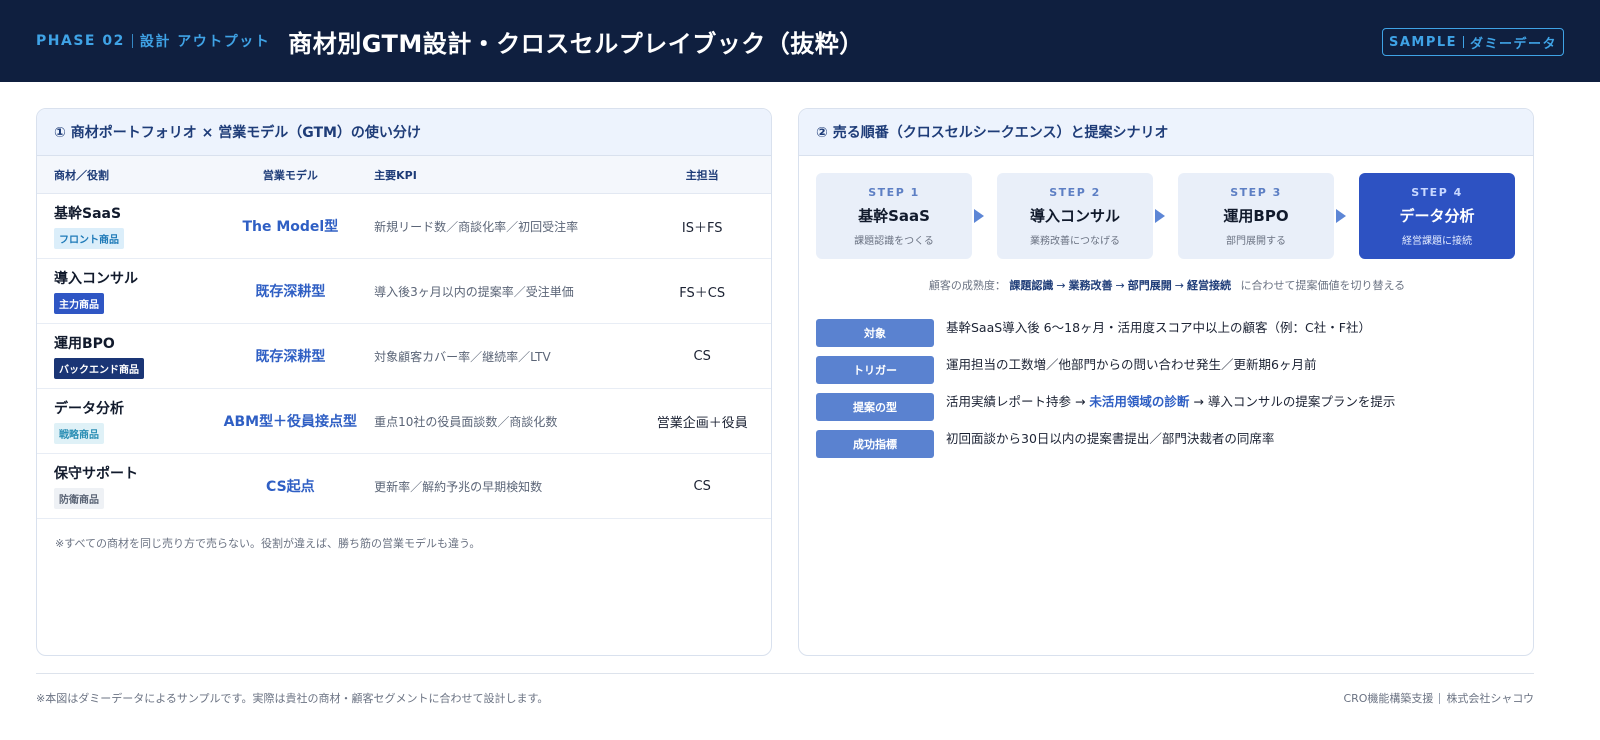  What do you see at coordinates (79, 303) in the screenshot?
I see `role-tag: 主力商品` at bounding box center [79, 303].